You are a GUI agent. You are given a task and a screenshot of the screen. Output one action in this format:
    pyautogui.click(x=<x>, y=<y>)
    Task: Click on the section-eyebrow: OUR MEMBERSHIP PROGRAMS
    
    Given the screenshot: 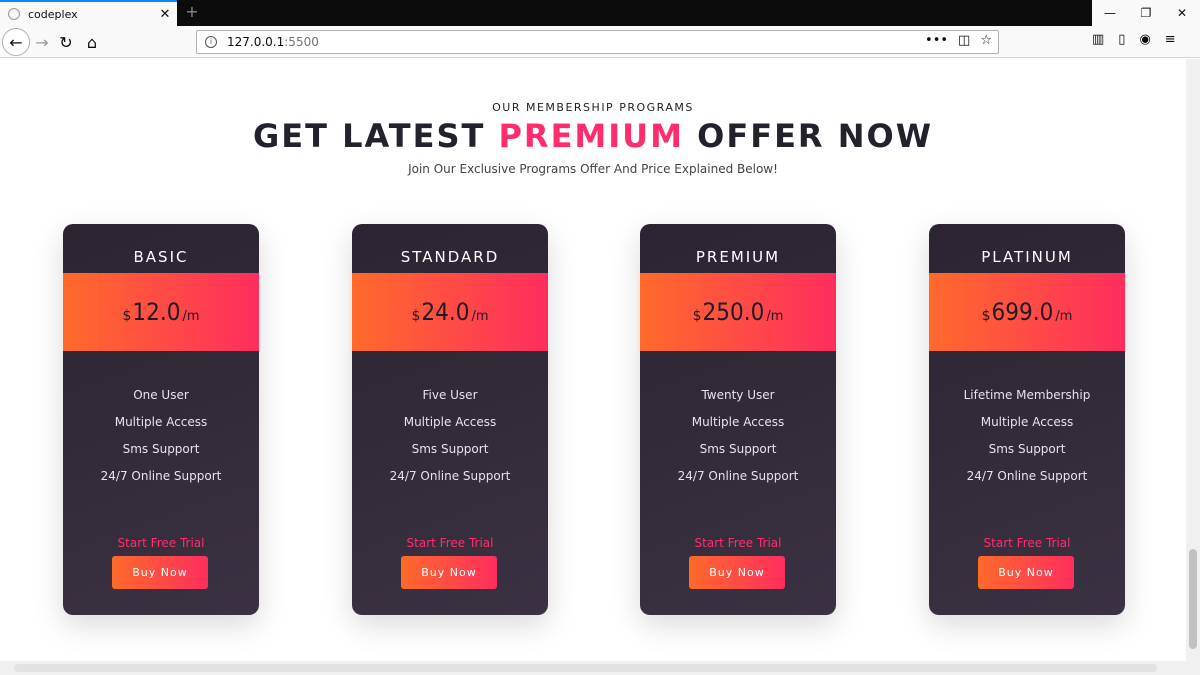 What is the action you would take?
    pyautogui.click(x=593, y=107)
    